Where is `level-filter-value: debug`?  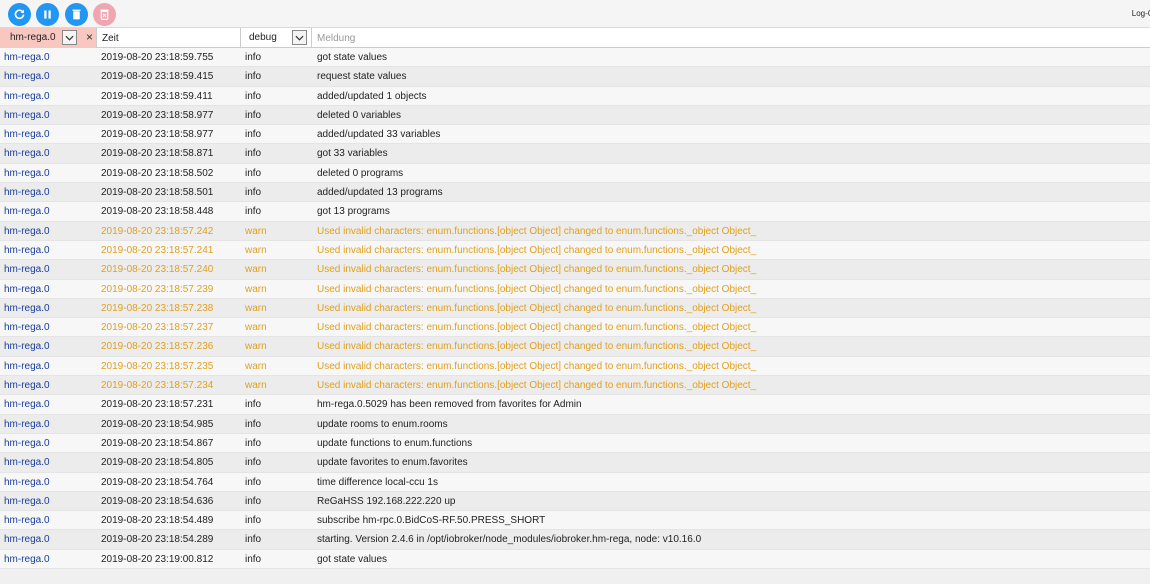 level-filter-value: debug is located at coordinates (263, 37).